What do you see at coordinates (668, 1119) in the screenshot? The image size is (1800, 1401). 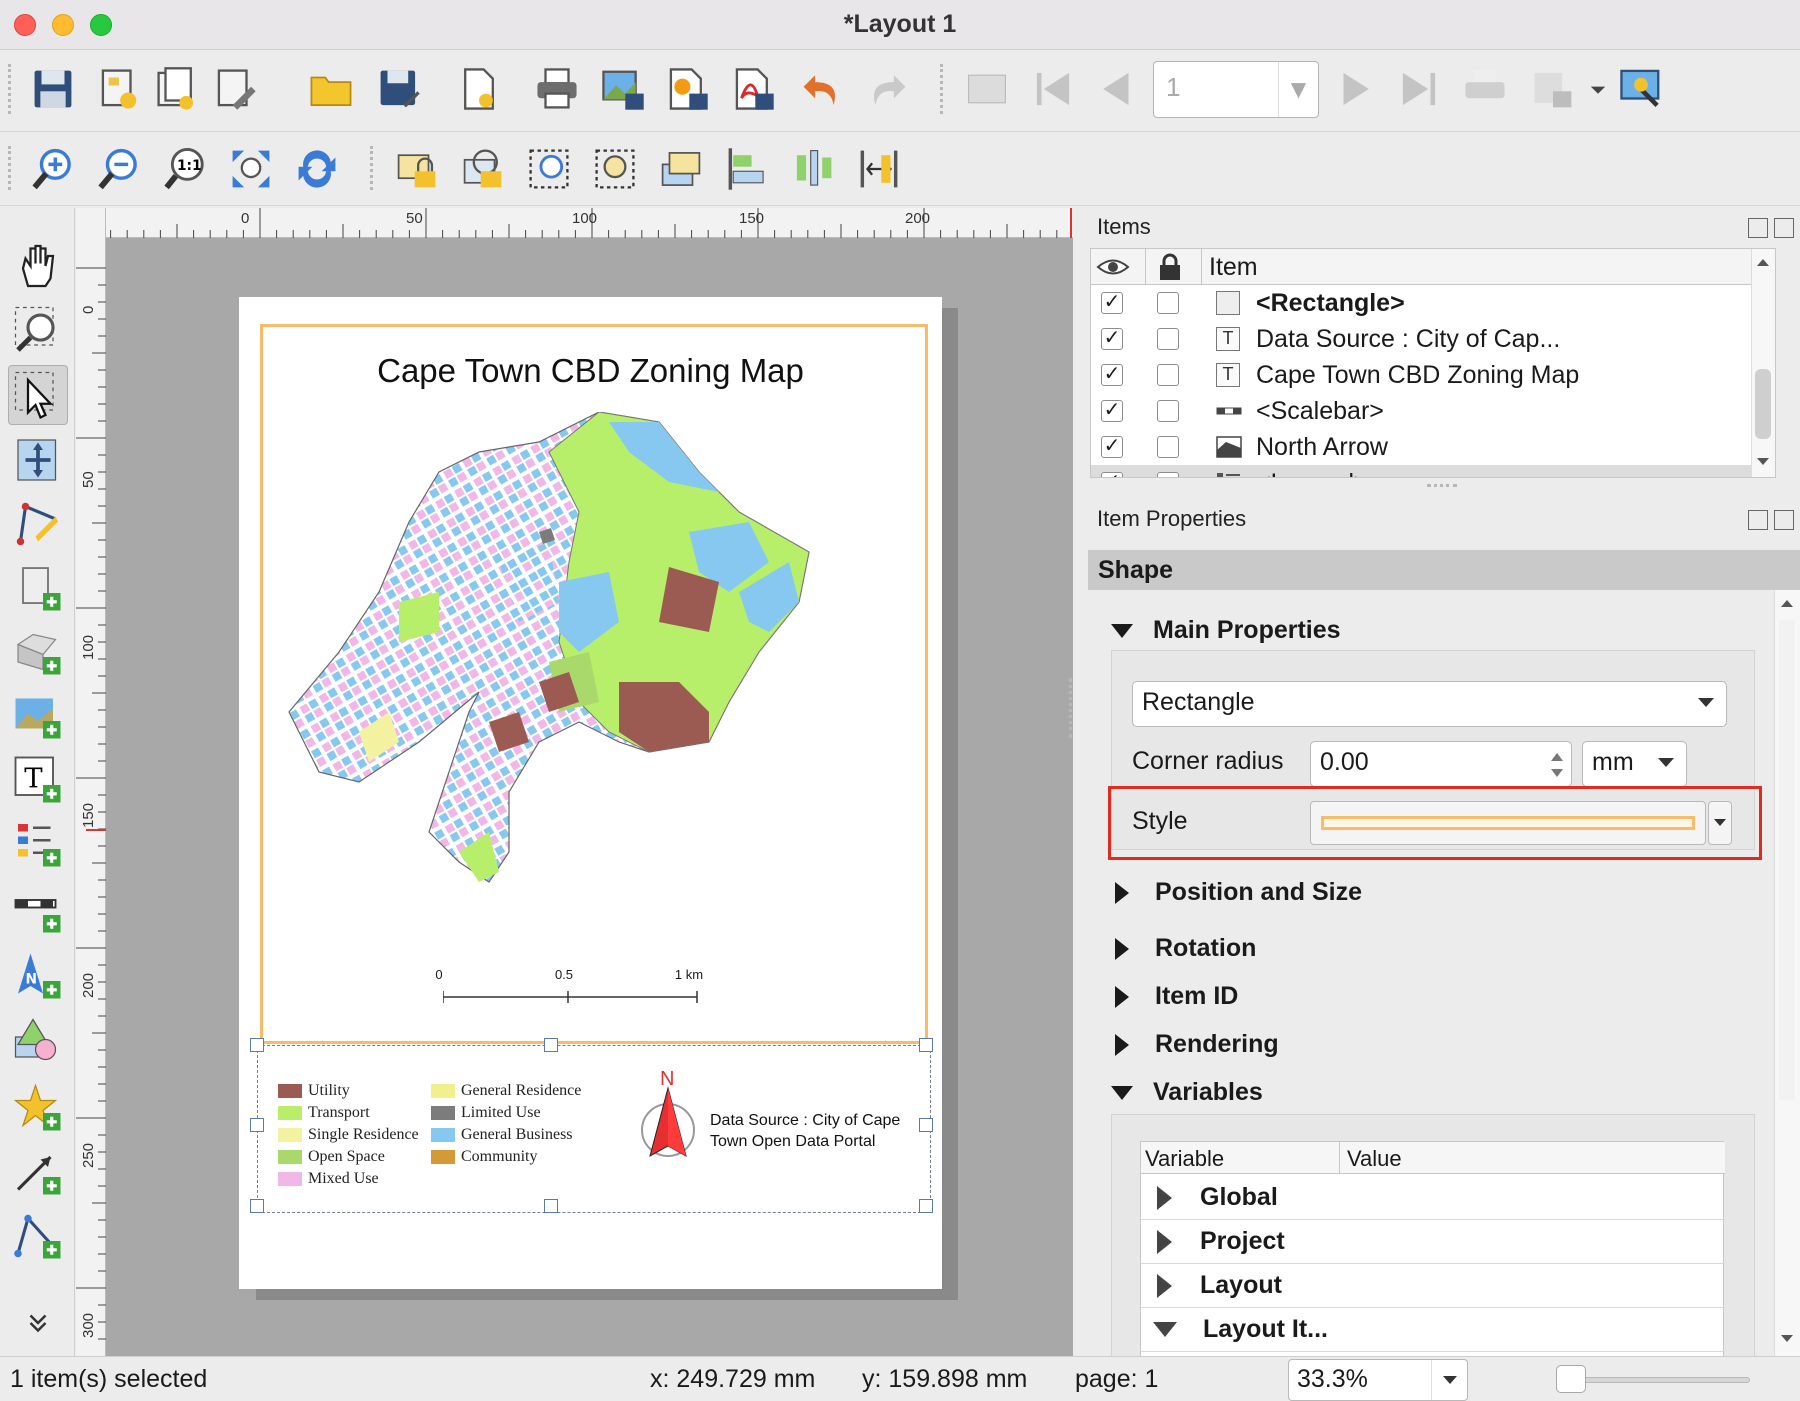 I see `north-arrow-item: N` at bounding box center [668, 1119].